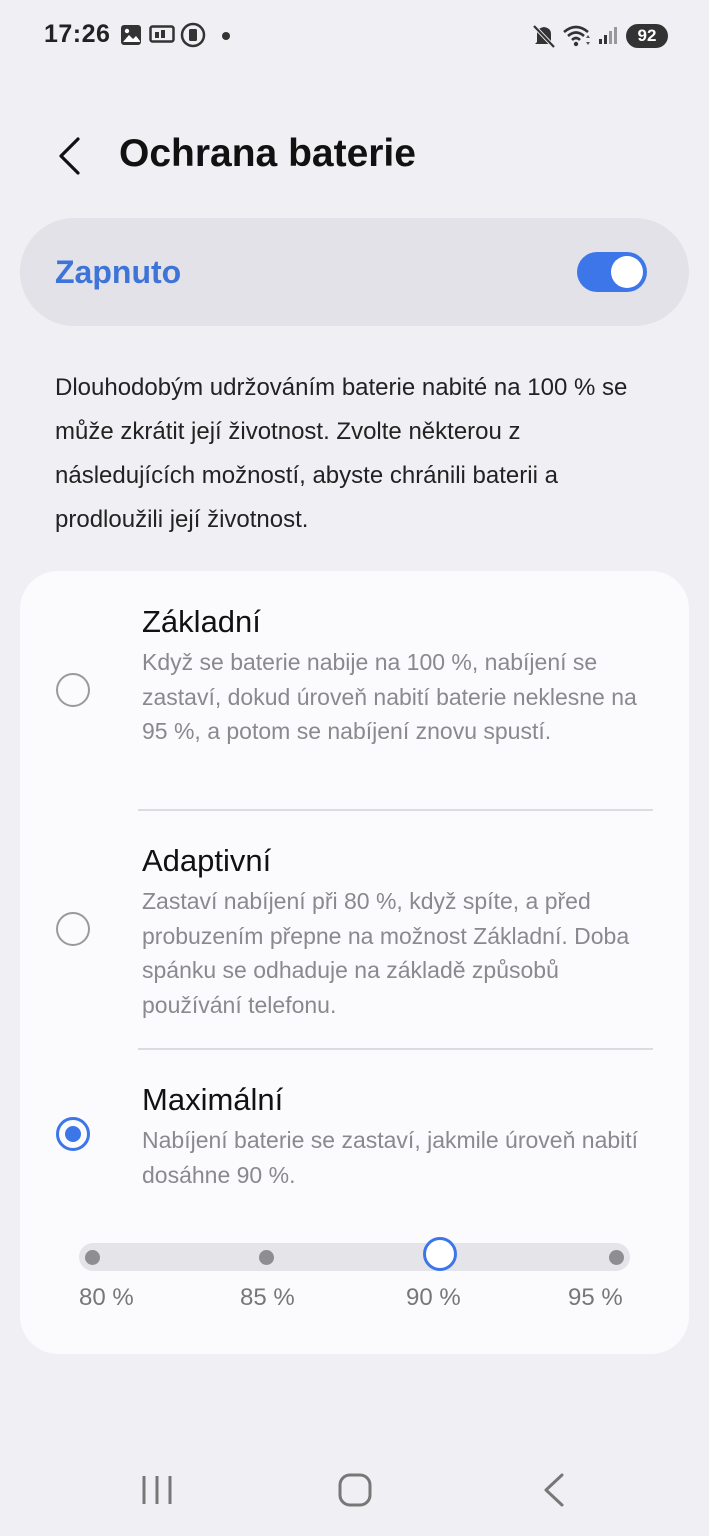  Describe the element at coordinates (433, 1297) in the screenshot. I see `slider-label-90: 90 %` at that location.